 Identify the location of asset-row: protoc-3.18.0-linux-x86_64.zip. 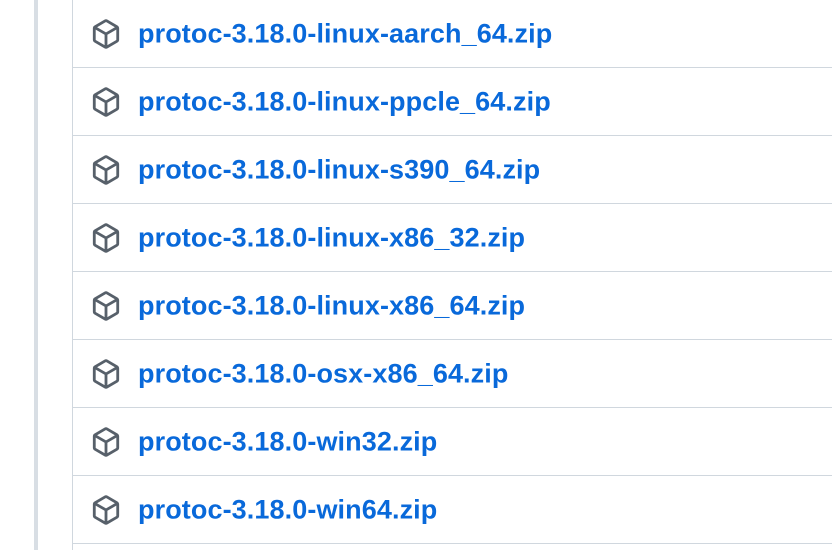
(452, 306).